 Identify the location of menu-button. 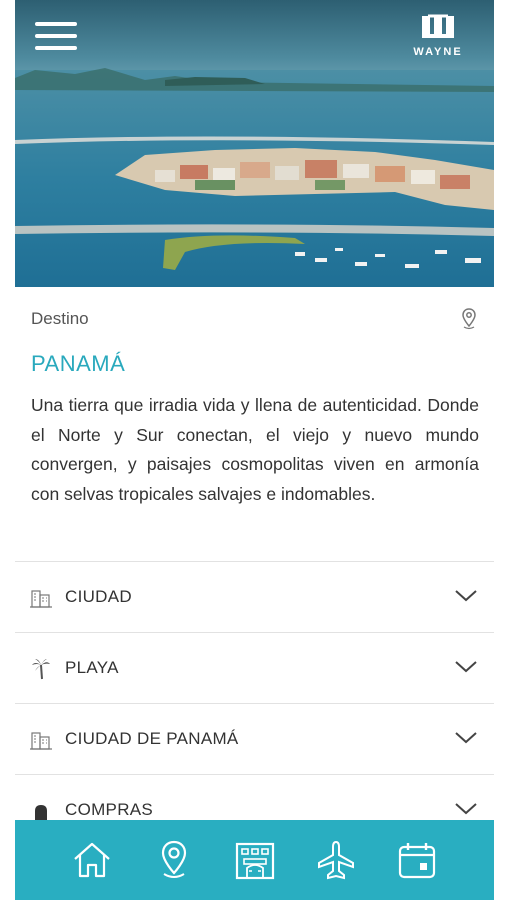
(56, 38).